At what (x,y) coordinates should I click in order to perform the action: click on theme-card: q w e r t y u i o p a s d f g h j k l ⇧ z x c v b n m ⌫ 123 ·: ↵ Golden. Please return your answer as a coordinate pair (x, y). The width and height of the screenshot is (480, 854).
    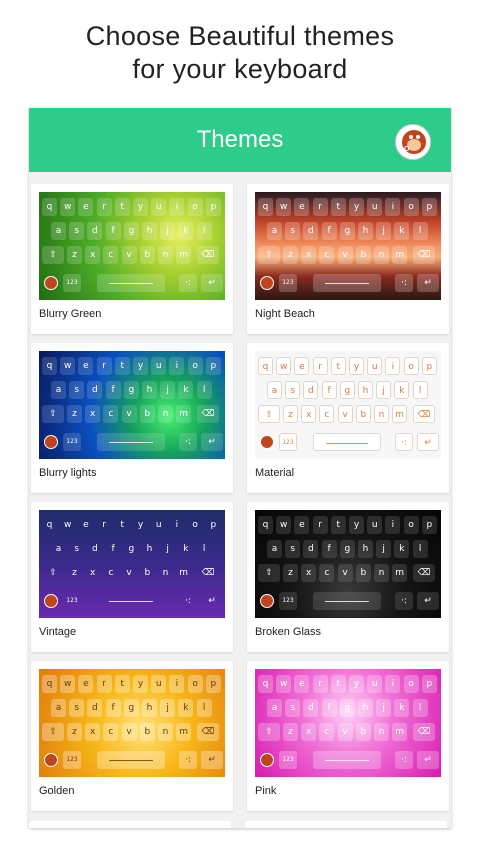
    Looking at the image, I should click on (132, 736).